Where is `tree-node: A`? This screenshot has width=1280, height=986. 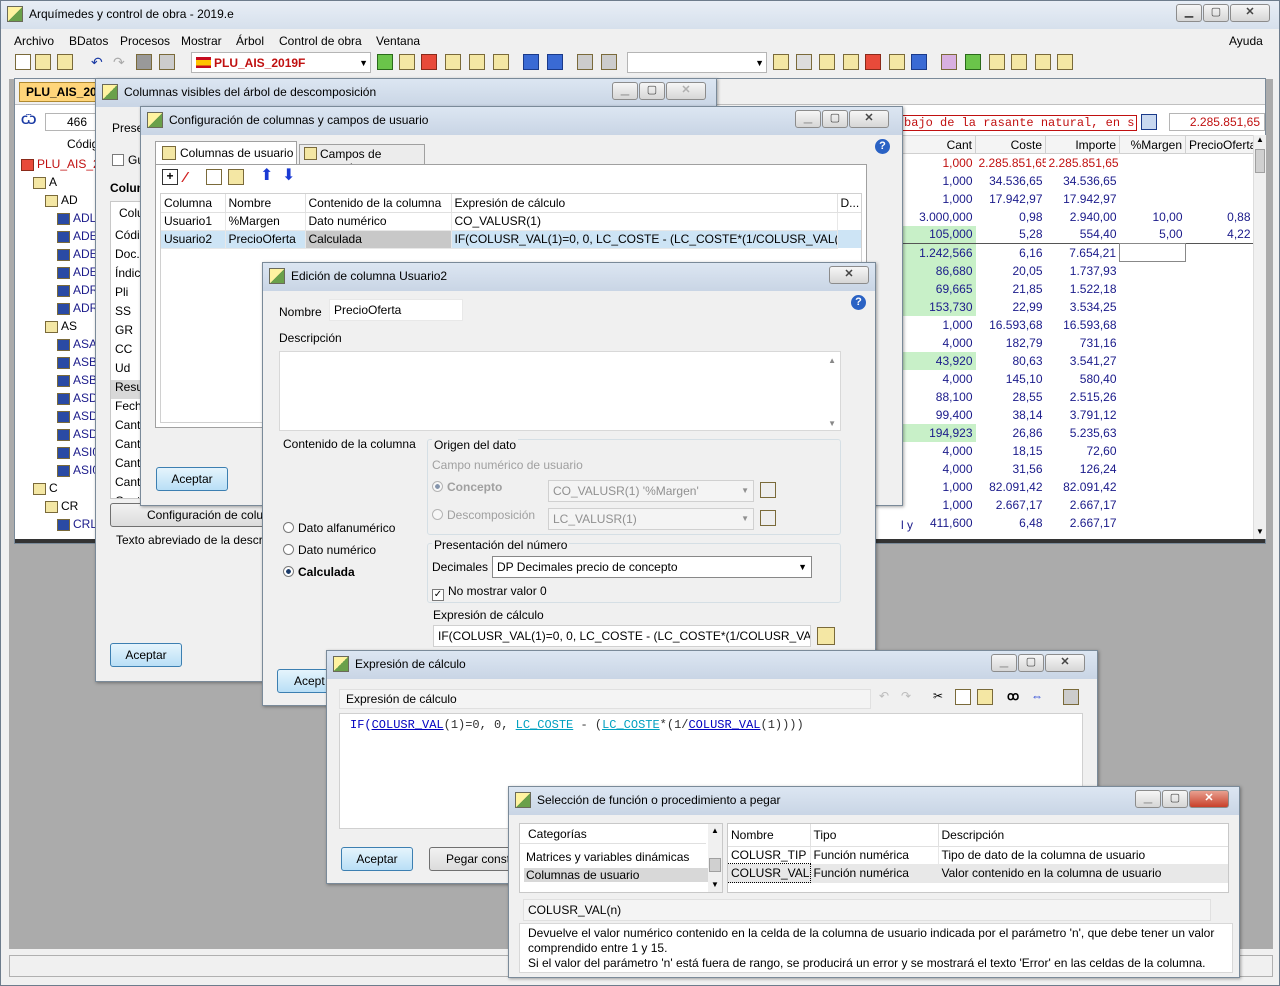 tree-node: A is located at coordinates (45, 182).